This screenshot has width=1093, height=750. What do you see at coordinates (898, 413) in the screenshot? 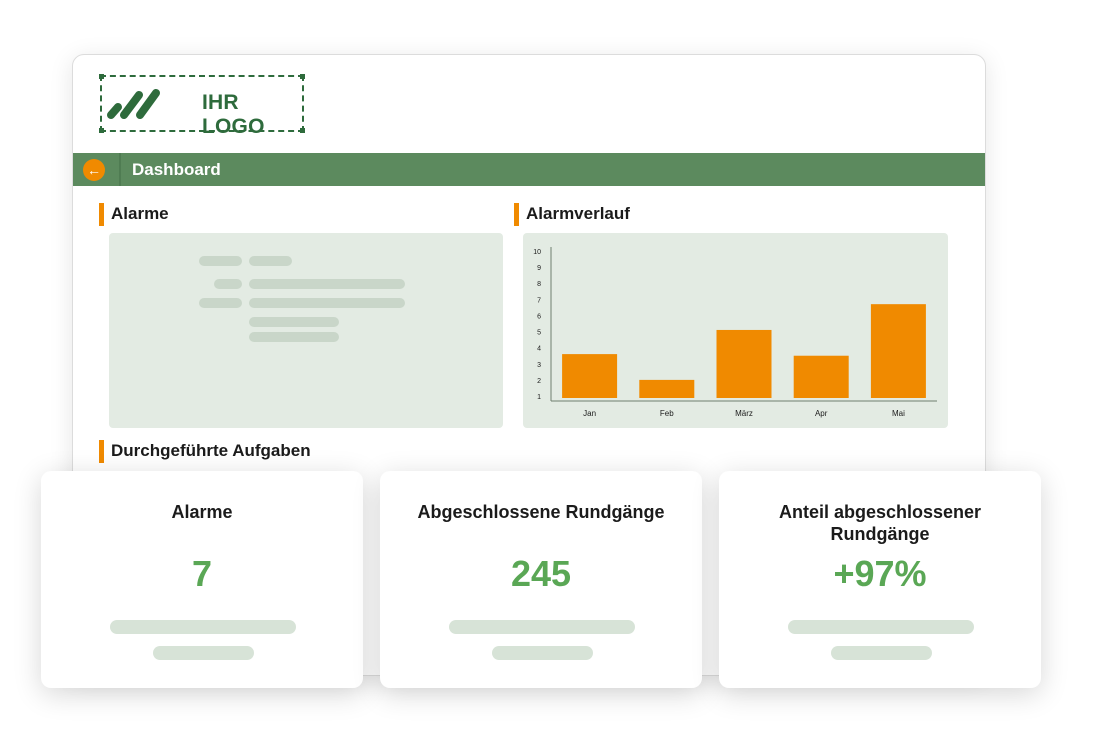
I see `x-tick-label: Mai` at bounding box center [898, 413].